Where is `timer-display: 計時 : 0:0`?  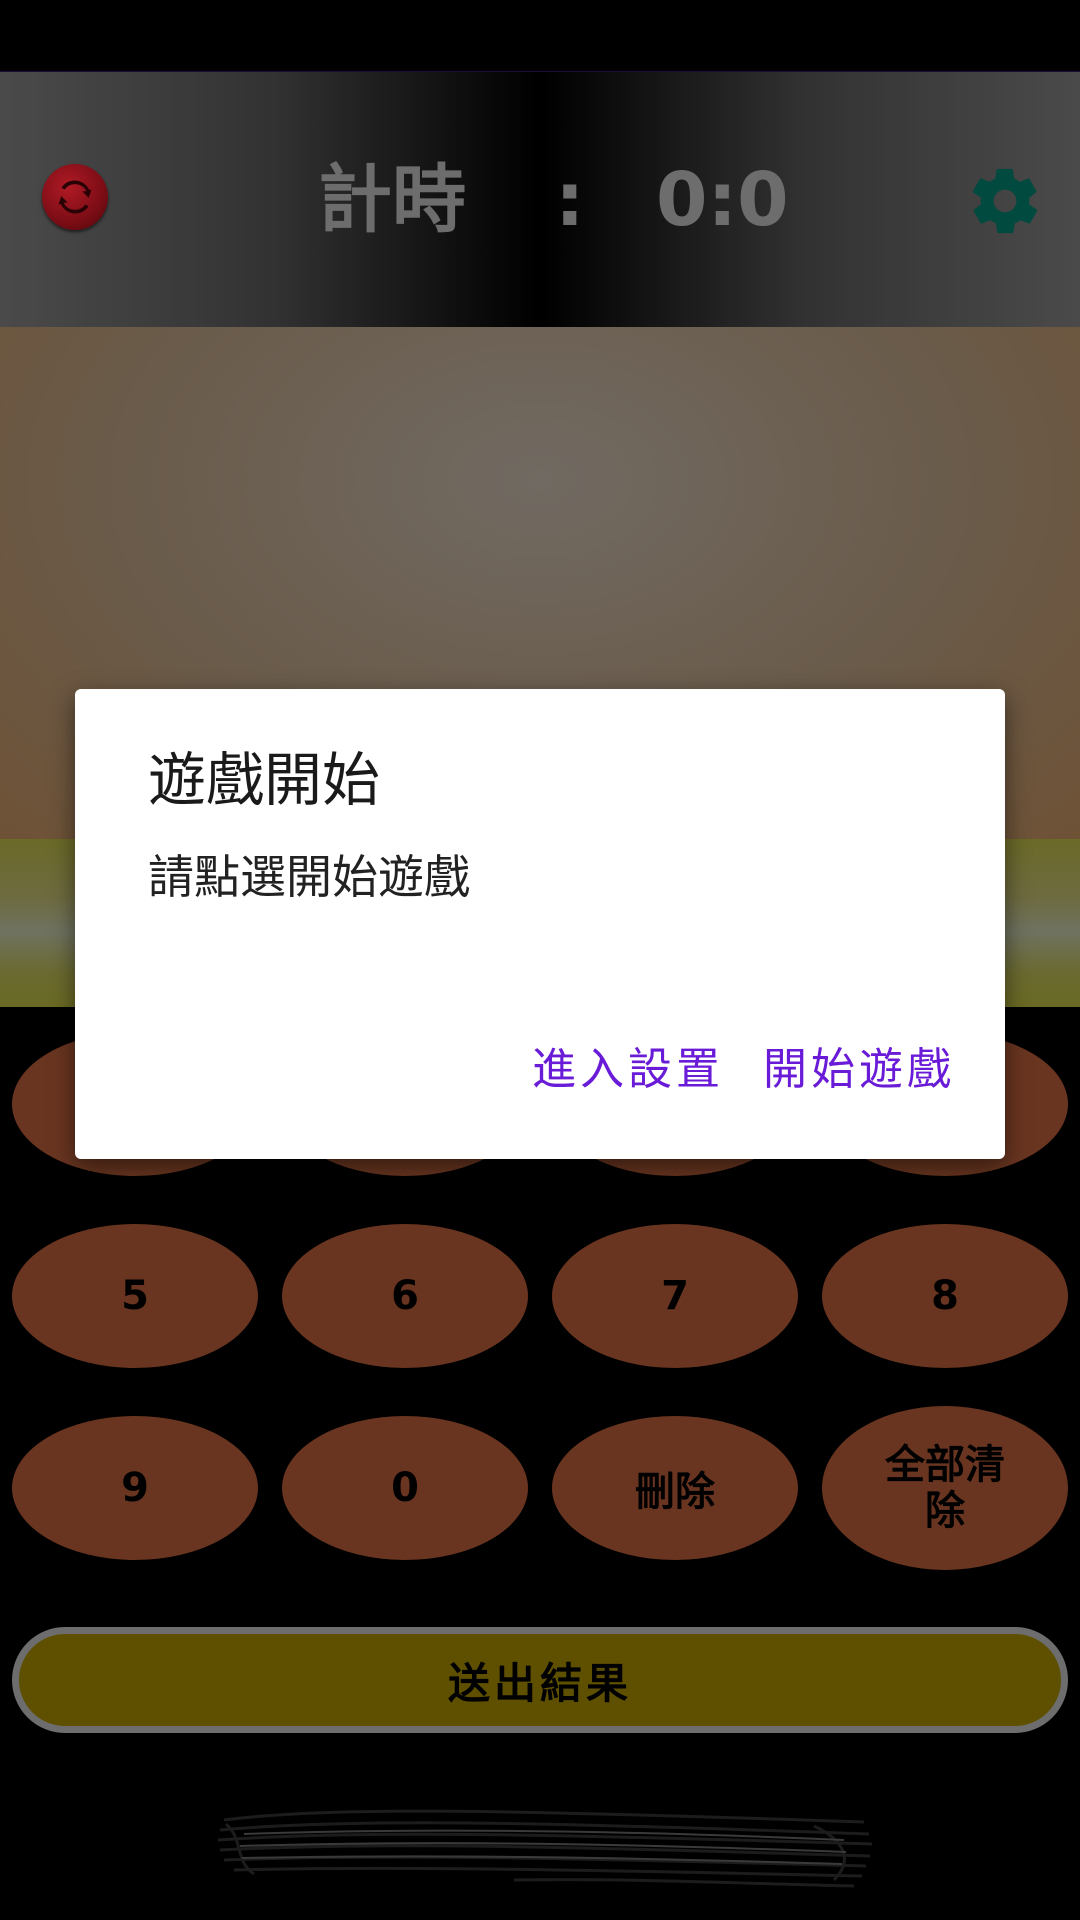 timer-display: 計時 : 0:0 is located at coordinates (540, 200).